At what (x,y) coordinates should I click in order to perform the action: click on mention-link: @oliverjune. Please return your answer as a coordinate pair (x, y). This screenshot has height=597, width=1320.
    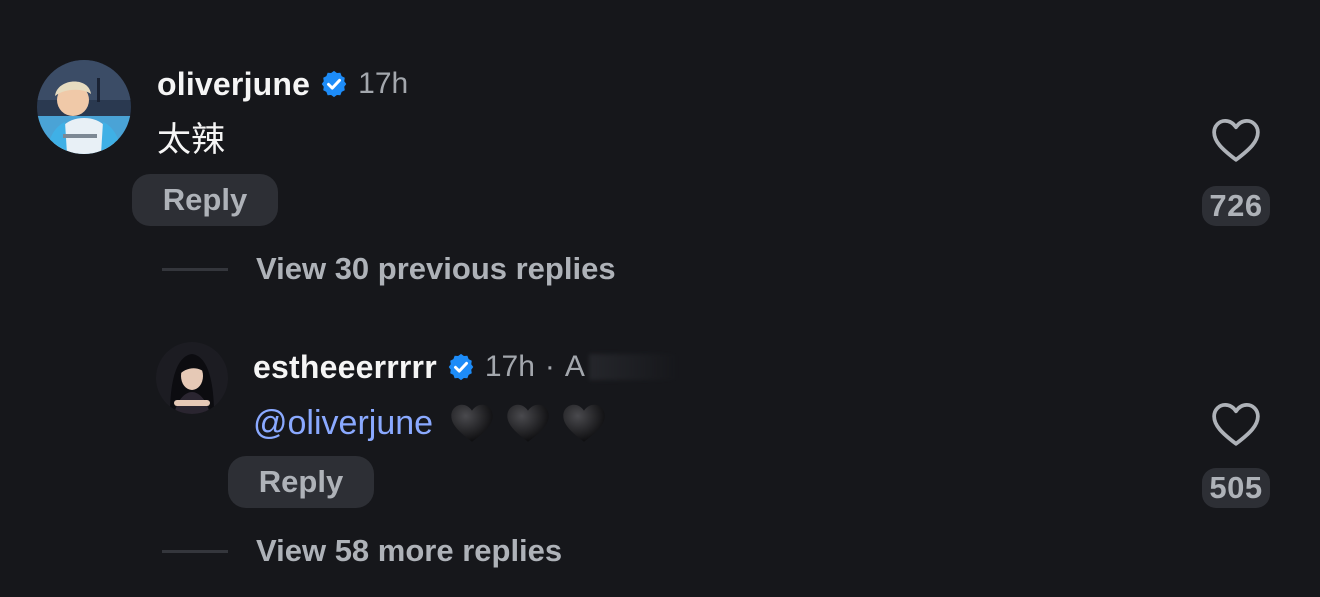
    Looking at the image, I should click on (343, 423).